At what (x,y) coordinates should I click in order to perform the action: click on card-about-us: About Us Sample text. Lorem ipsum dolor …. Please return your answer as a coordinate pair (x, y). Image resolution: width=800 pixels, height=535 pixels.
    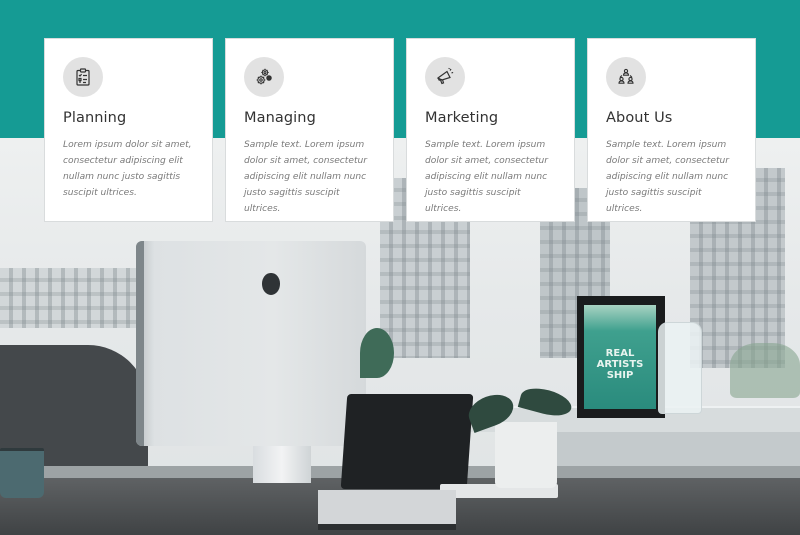
    Looking at the image, I should click on (671, 130).